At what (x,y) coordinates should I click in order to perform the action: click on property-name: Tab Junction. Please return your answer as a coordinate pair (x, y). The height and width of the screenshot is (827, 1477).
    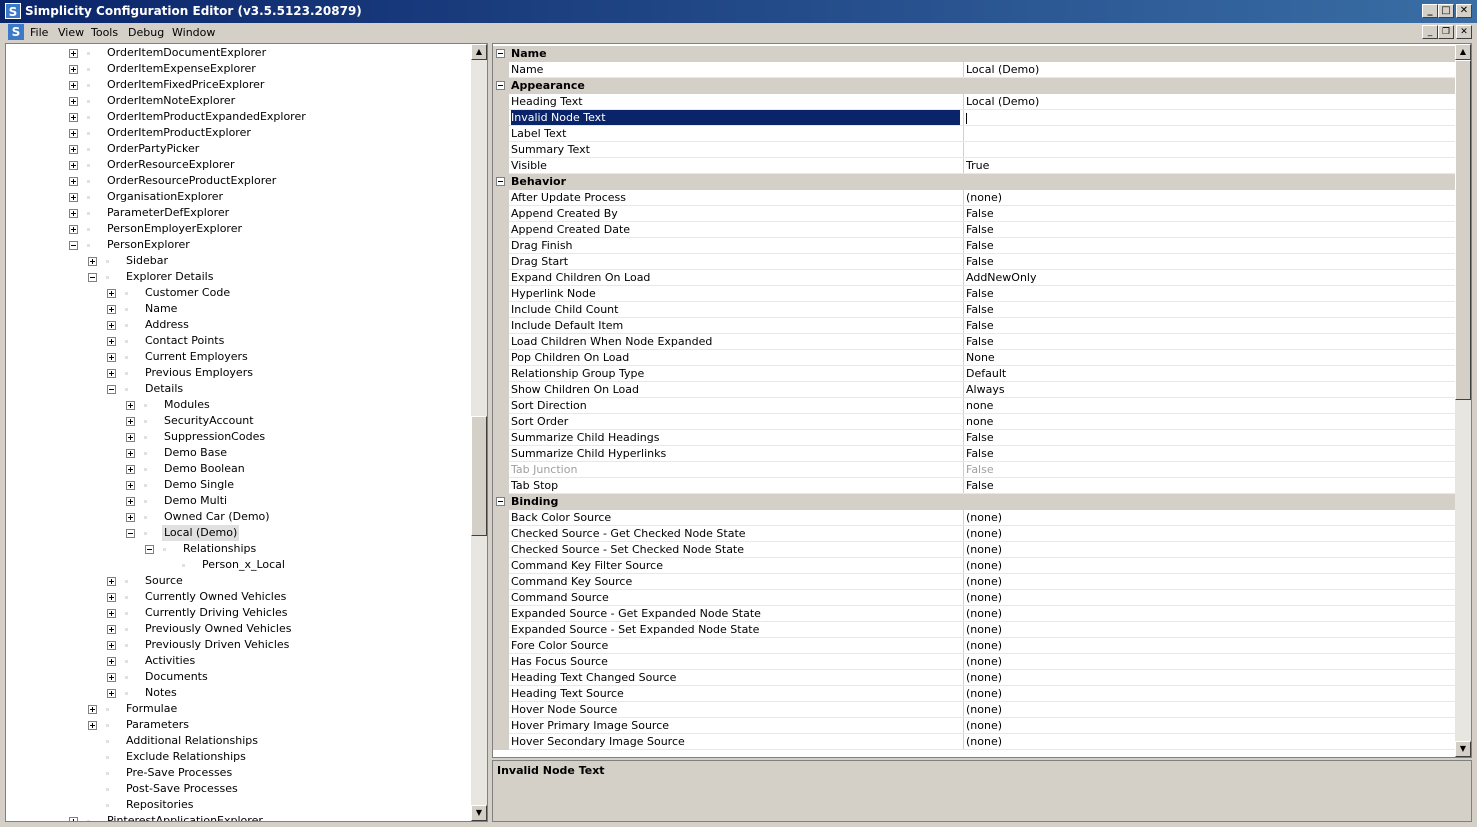
    Looking at the image, I should click on (735, 469).